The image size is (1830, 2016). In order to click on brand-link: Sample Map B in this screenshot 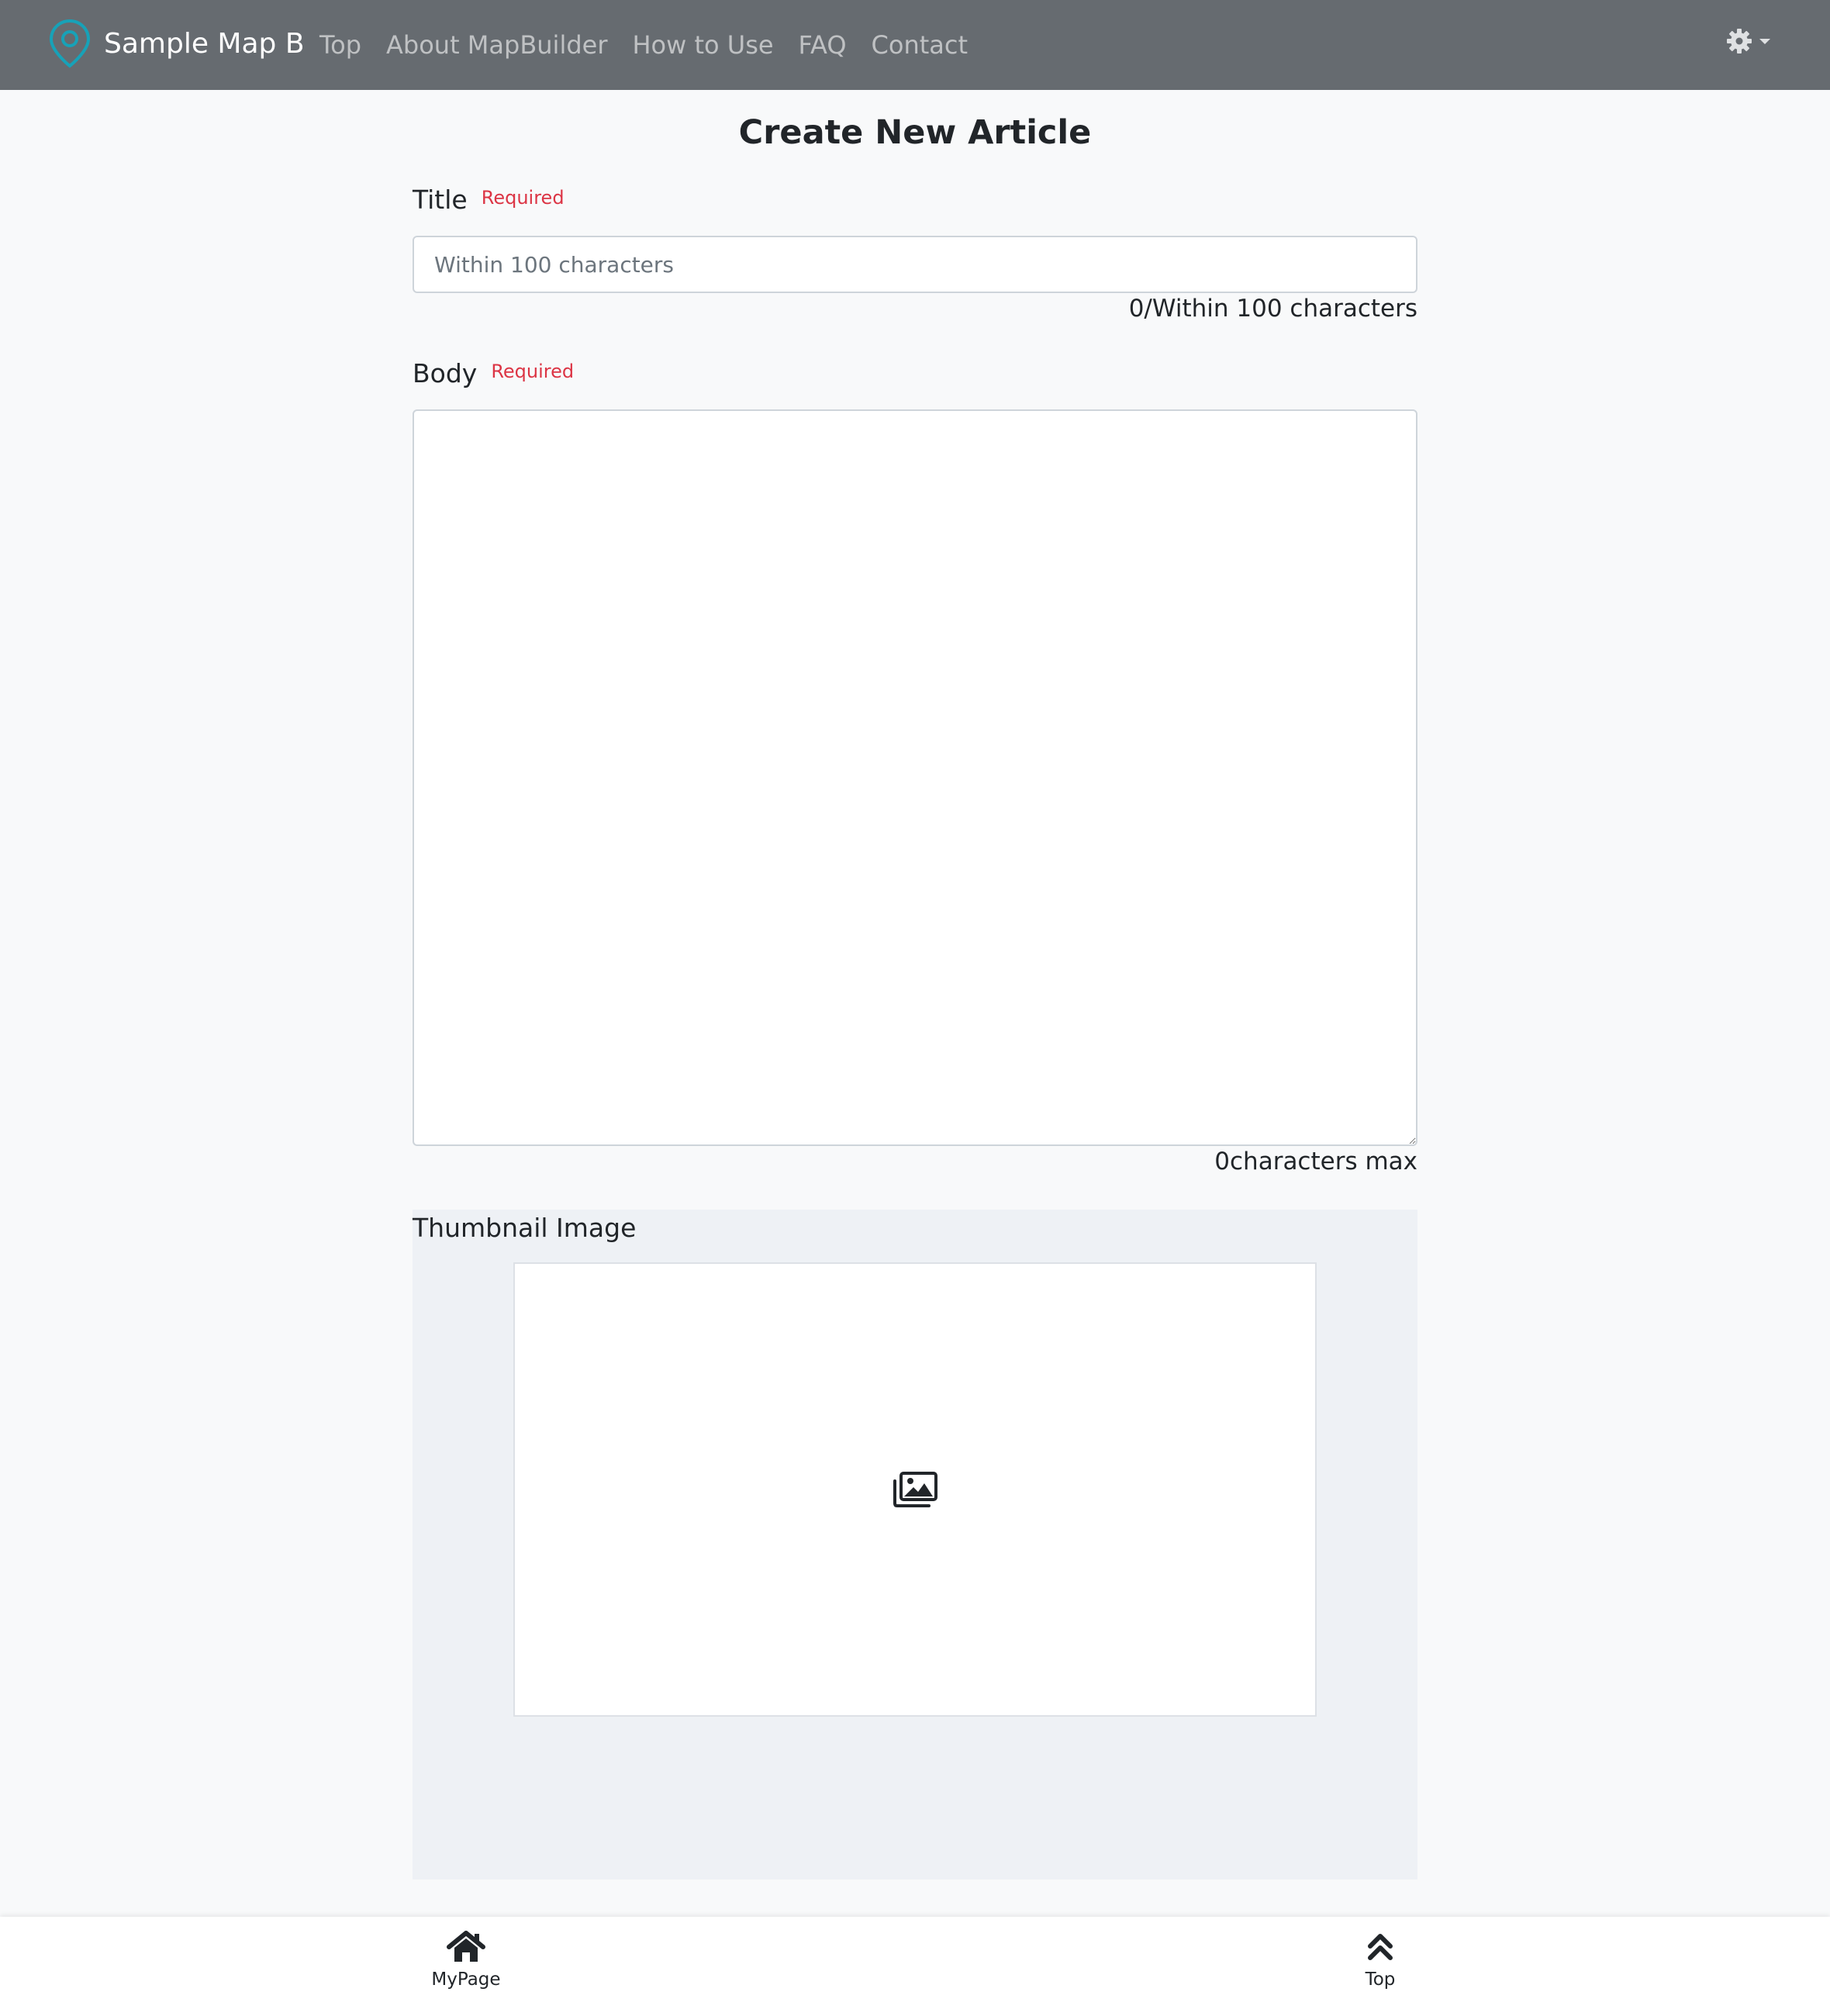, I will do `click(176, 43)`.